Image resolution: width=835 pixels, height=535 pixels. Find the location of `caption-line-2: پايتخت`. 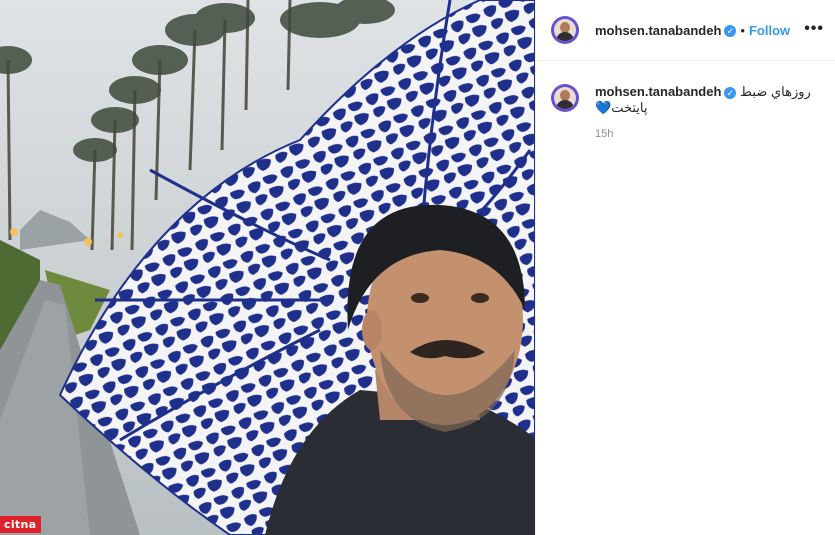

caption-line-2: پايتخت is located at coordinates (629, 107).